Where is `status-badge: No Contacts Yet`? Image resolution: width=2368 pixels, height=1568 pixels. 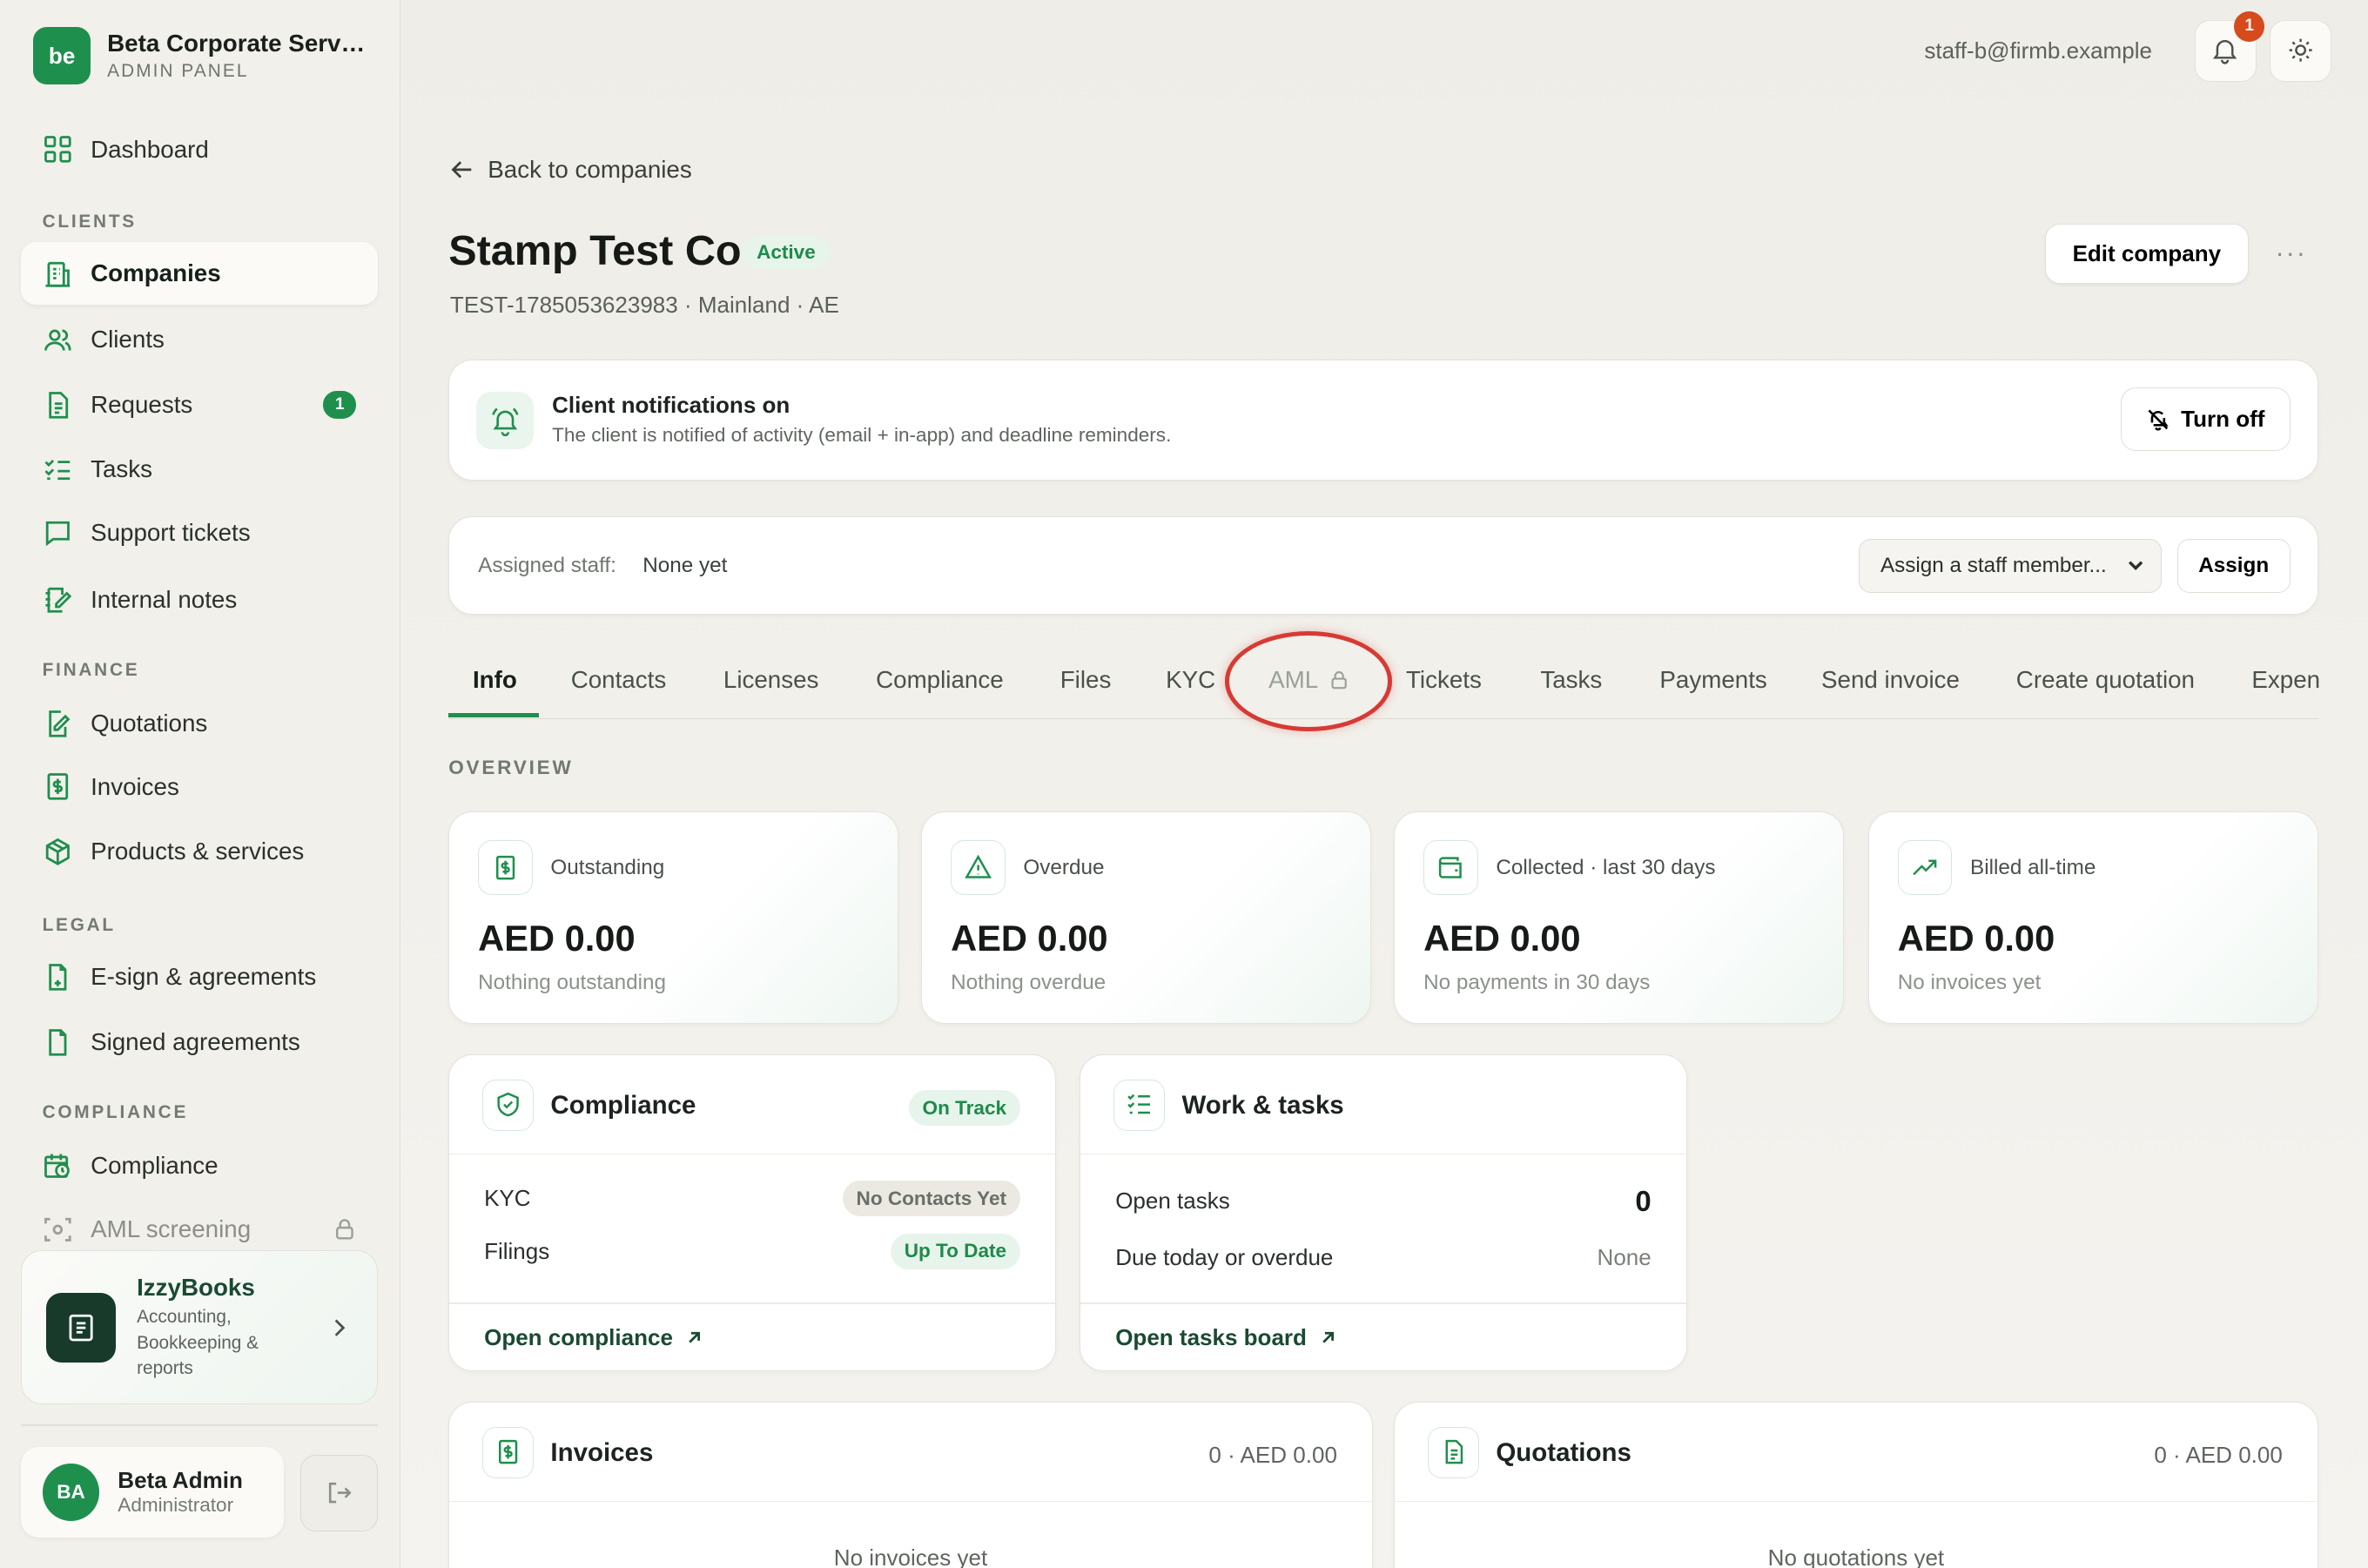
status-badge: No Contacts Yet is located at coordinates (931, 1198).